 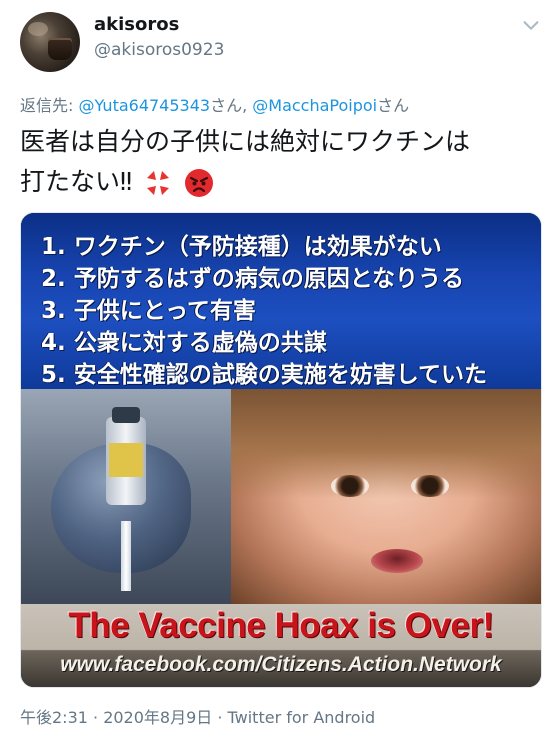 What do you see at coordinates (231, 105) in the screenshot?
I see `honorific: さん,` at bounding box center [231, 105].